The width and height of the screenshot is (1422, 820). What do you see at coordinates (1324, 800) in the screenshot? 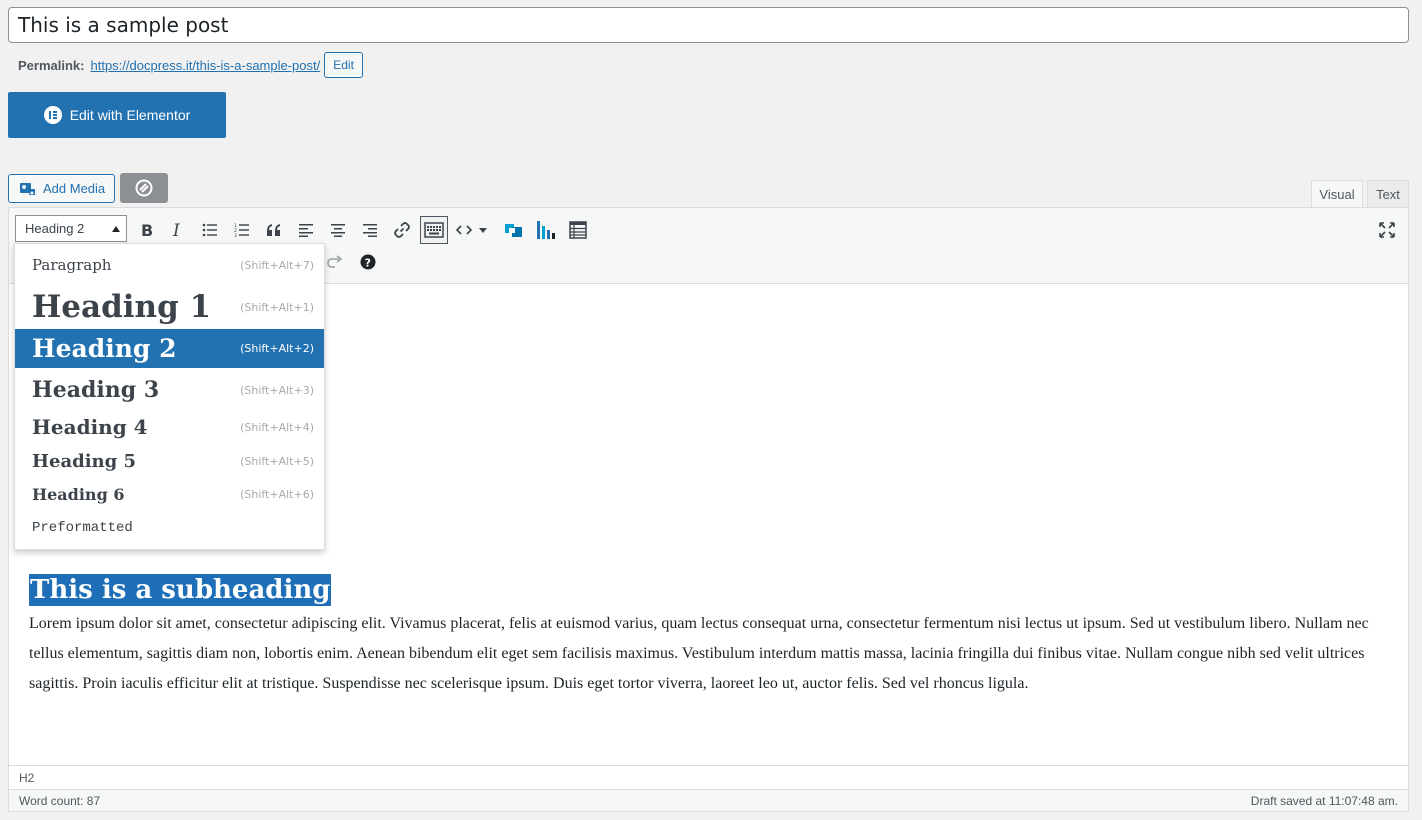
I see `draft-saved-status: Draft saved at 11:07:48 am.` at bounding box center [1324, 800].